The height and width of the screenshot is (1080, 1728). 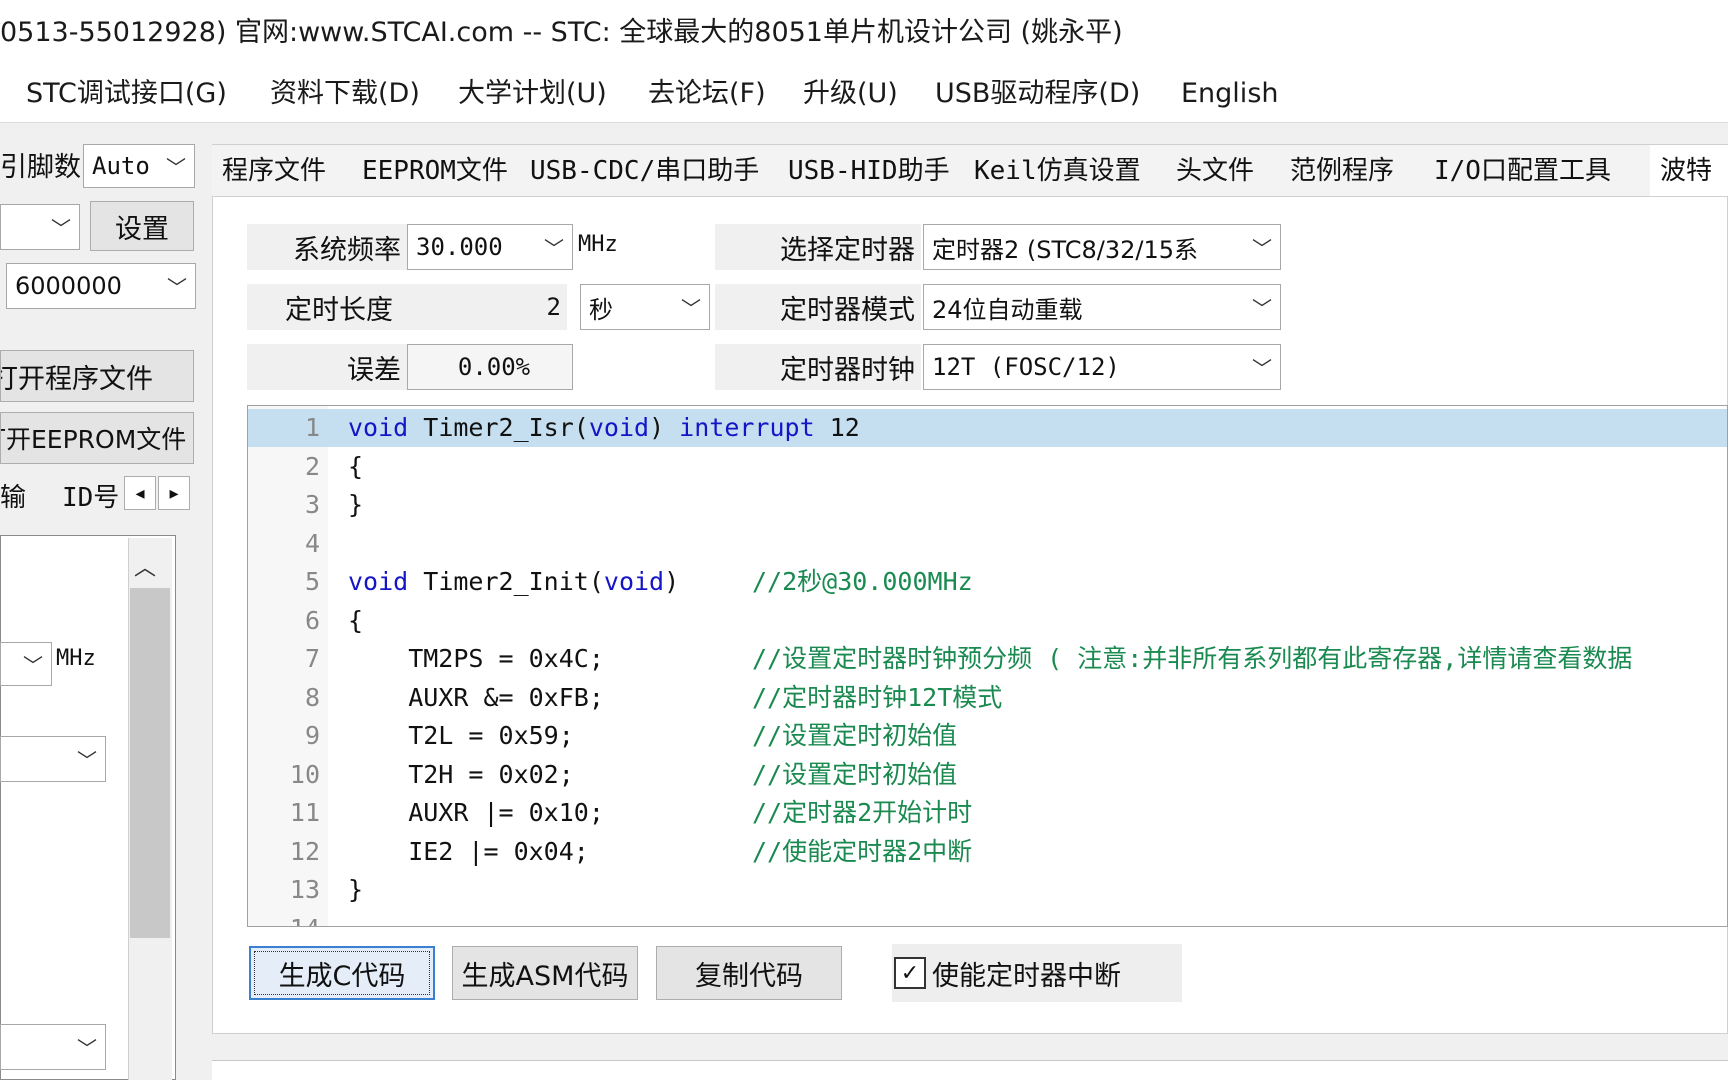 I want to click on pin-count-label: 引脚数, so click(x=40, y=167).